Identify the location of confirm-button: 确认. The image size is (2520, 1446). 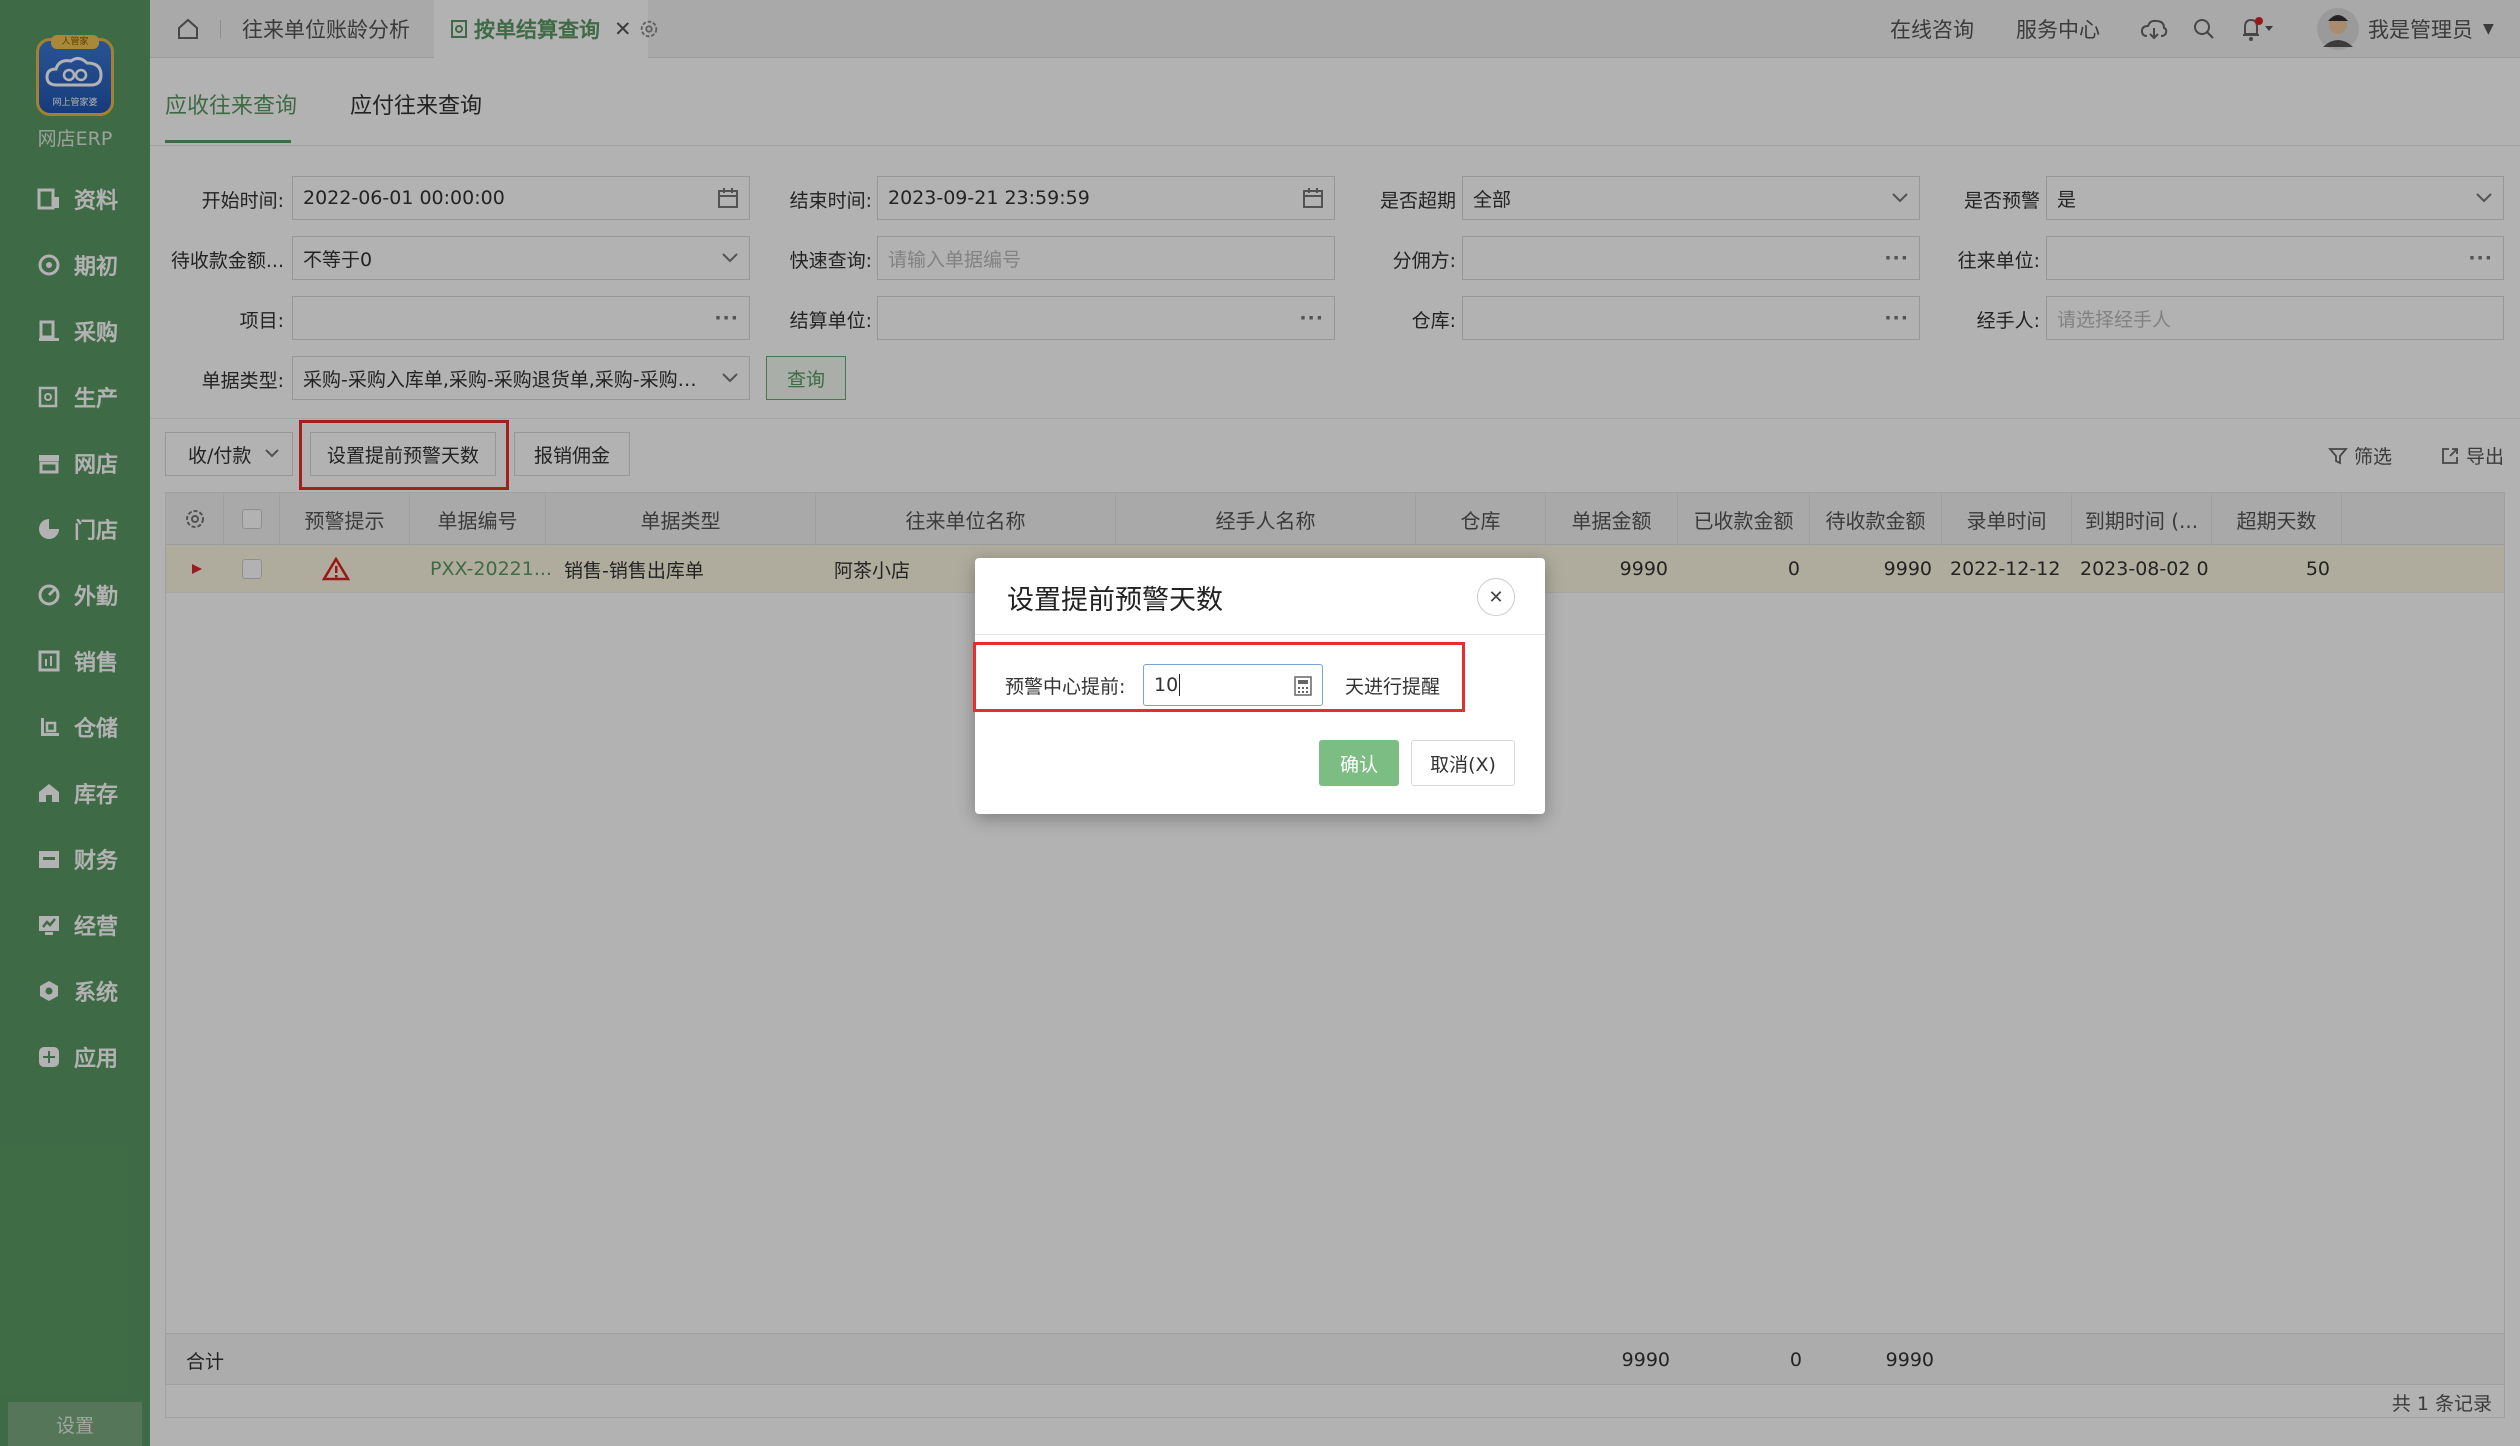
(1359, 763).